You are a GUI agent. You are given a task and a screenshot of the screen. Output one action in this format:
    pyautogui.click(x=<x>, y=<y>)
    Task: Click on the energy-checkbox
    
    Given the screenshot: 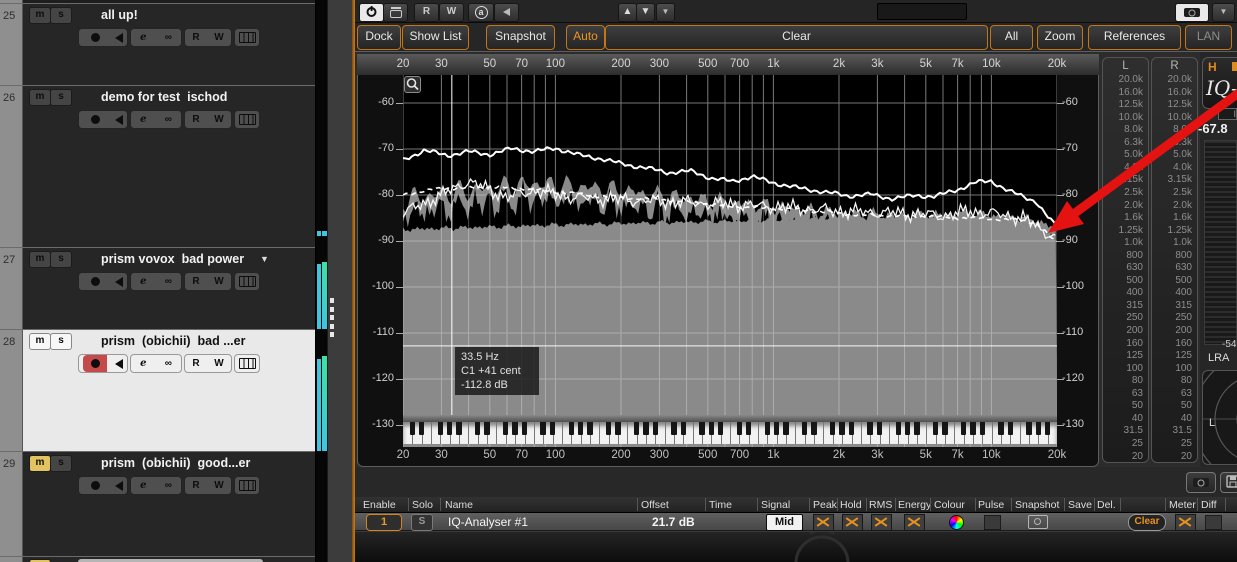 What is the action you would take?
    pyautogui.click(x=914, y=522)
    